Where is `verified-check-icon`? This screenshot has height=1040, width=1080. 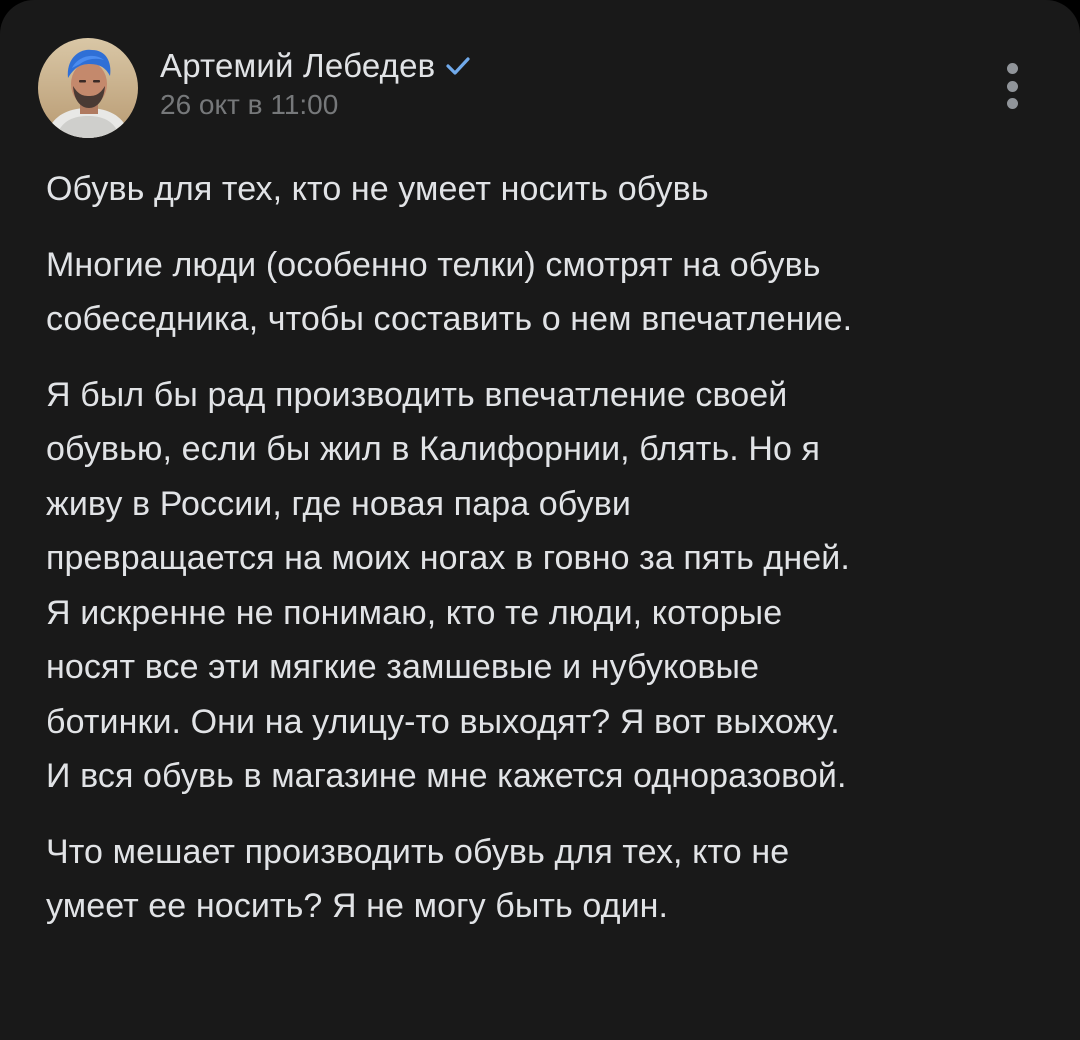
verified-check-icon is located at coordinates (458, 66).